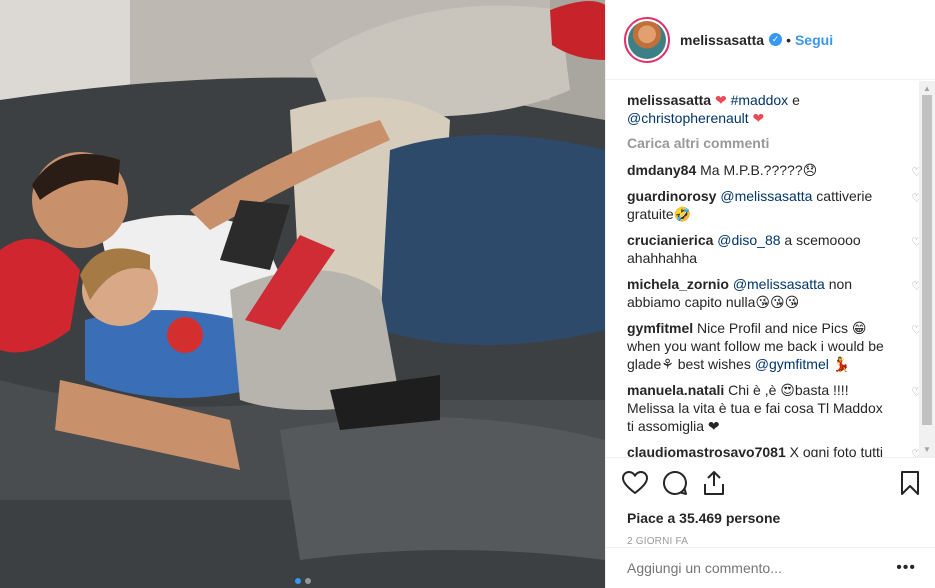 The width and height of the screenshot is (935, 588). What do you see at coordinates (302, 581) in the screenshot?
I see `carousel-indicator` at bounding box center [302, 581].